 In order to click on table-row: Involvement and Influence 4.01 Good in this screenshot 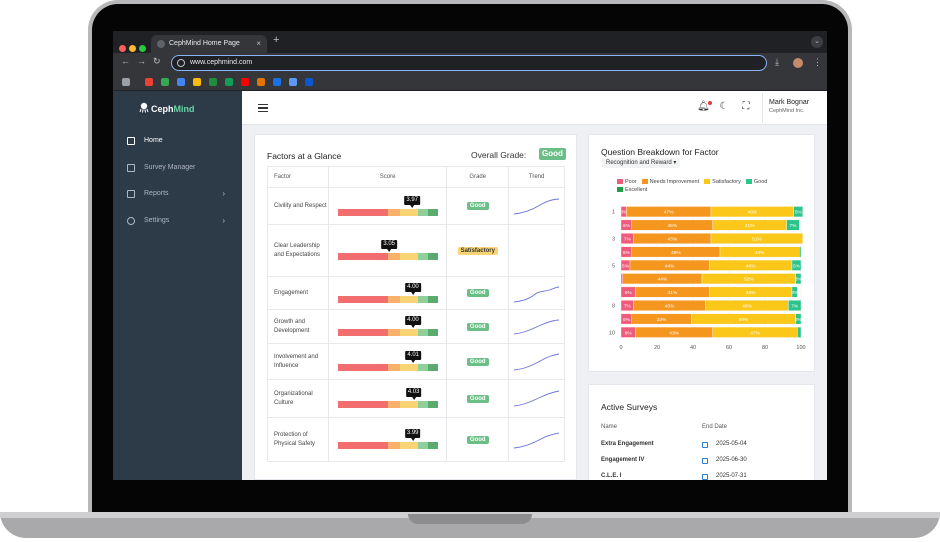, I will do `click(416, 361)`.